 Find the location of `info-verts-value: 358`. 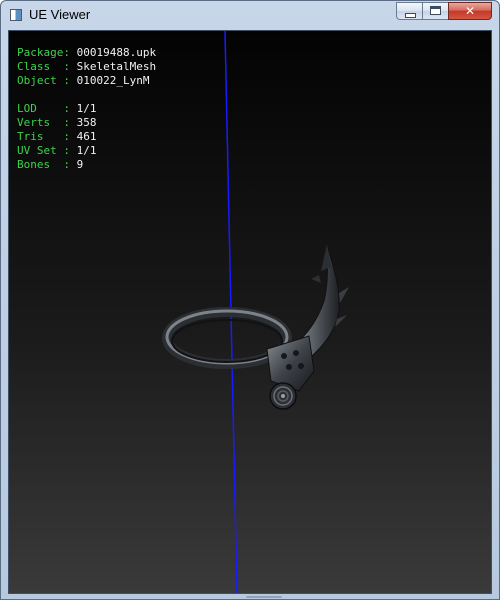

info-verts-value: 358 is located at coordinates (86, 122).